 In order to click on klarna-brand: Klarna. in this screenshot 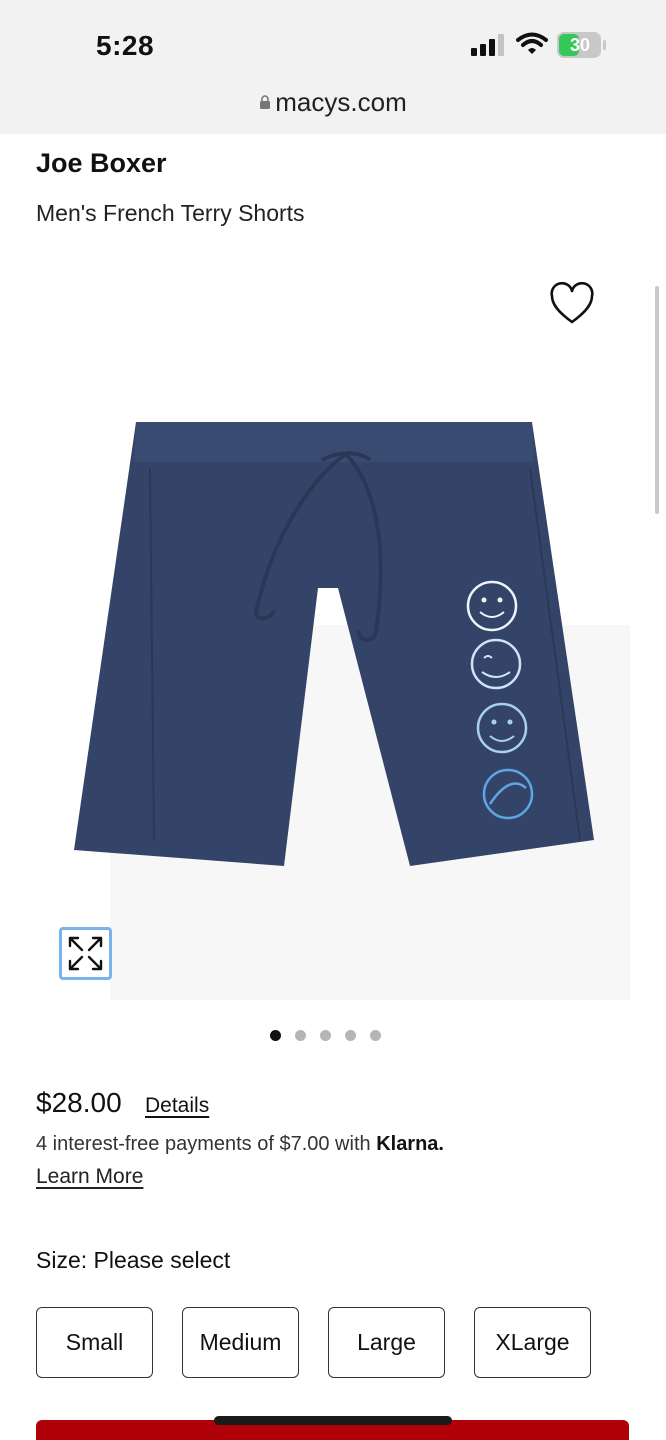, I will do `click(410, 1144)`.